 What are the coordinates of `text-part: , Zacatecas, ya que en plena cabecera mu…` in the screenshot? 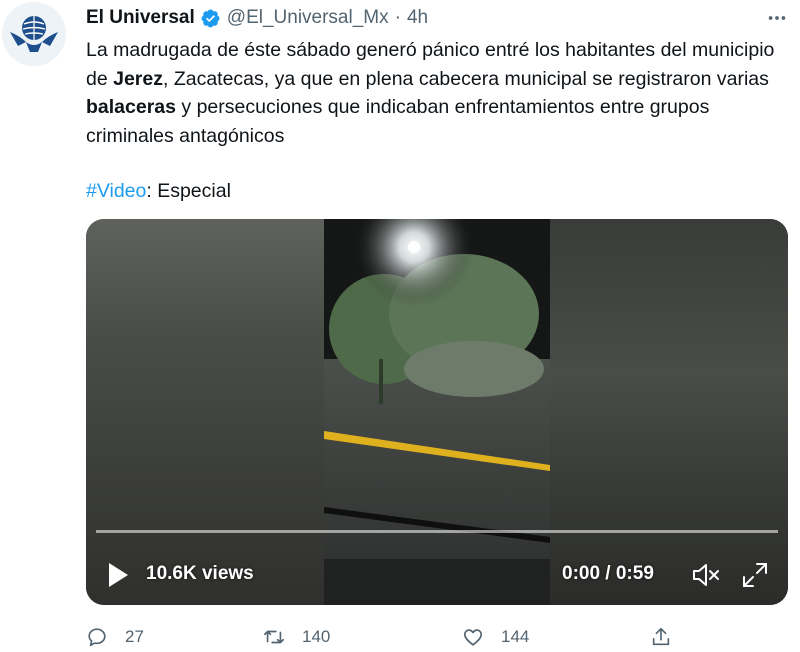 It's located at (465, 78).